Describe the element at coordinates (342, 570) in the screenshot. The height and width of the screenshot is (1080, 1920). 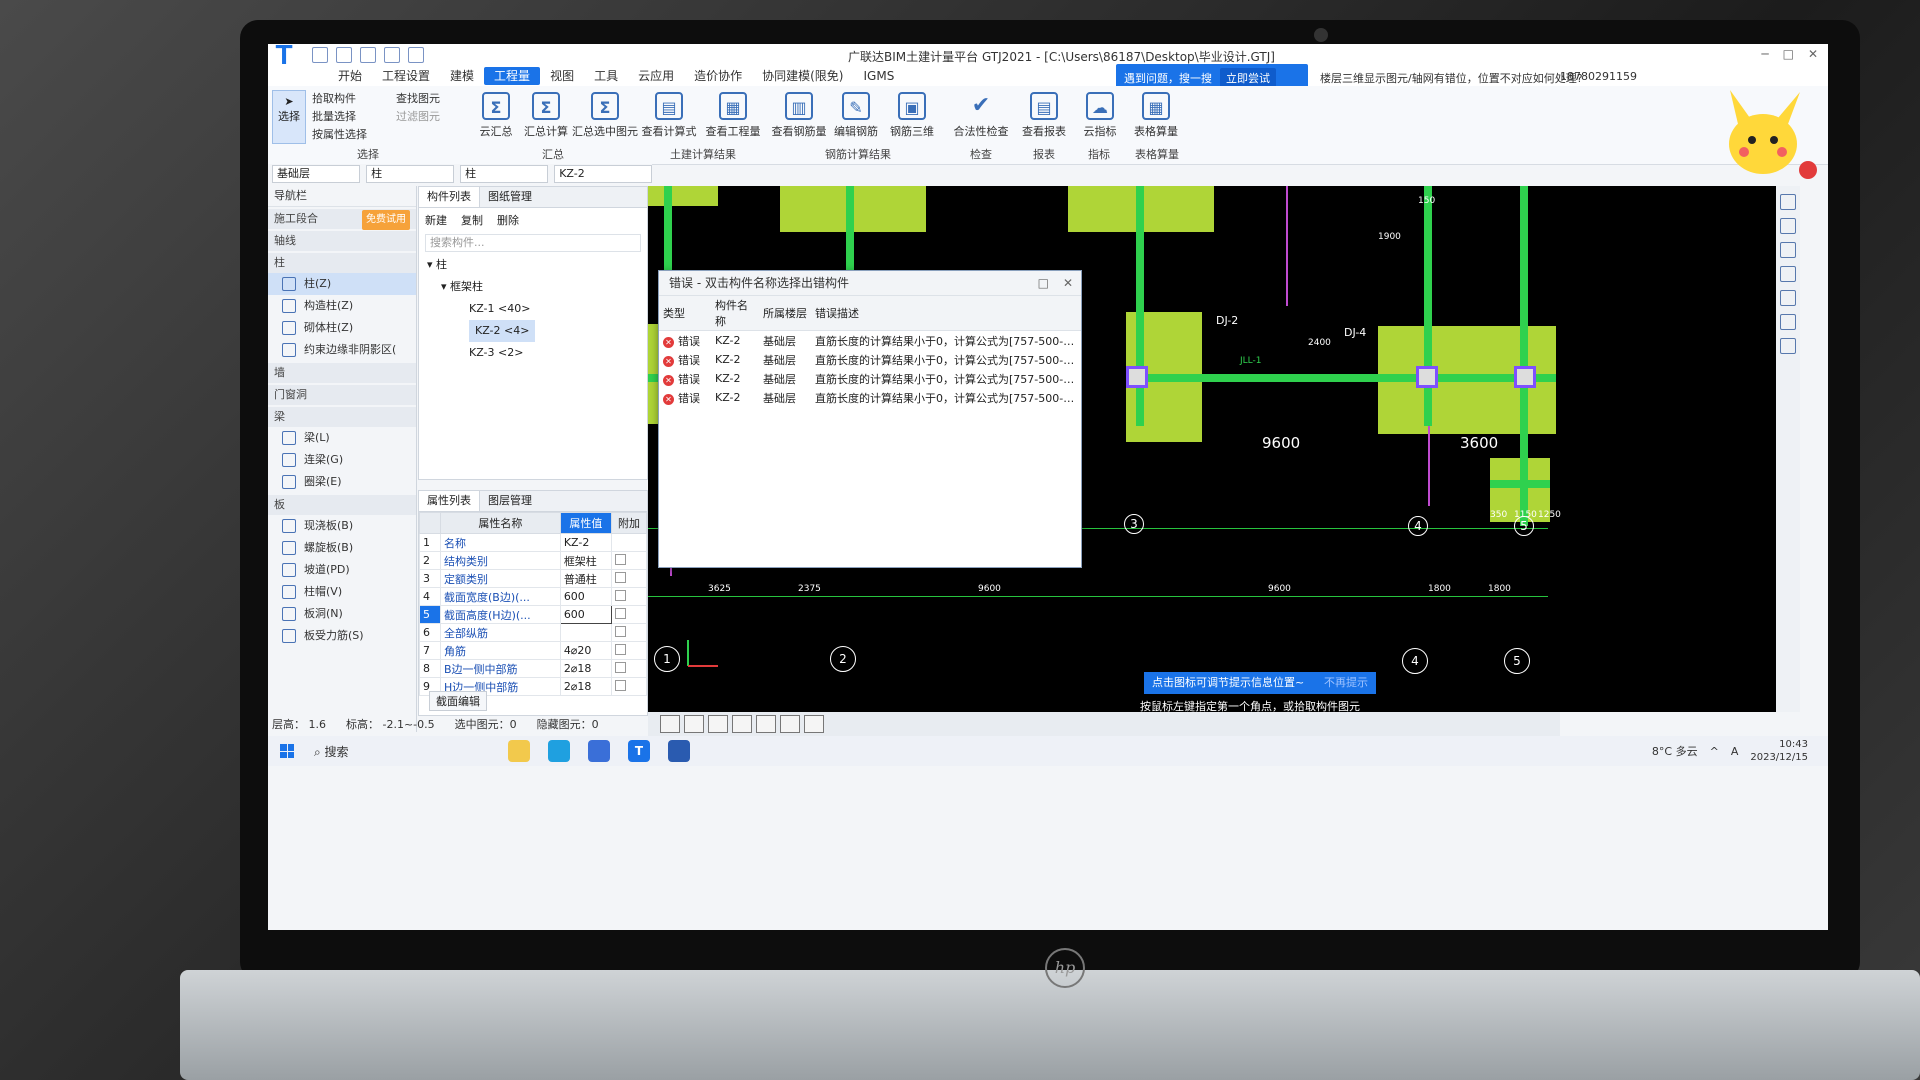
I see `nav-item-ramp: 坡道(PD)` at that location.